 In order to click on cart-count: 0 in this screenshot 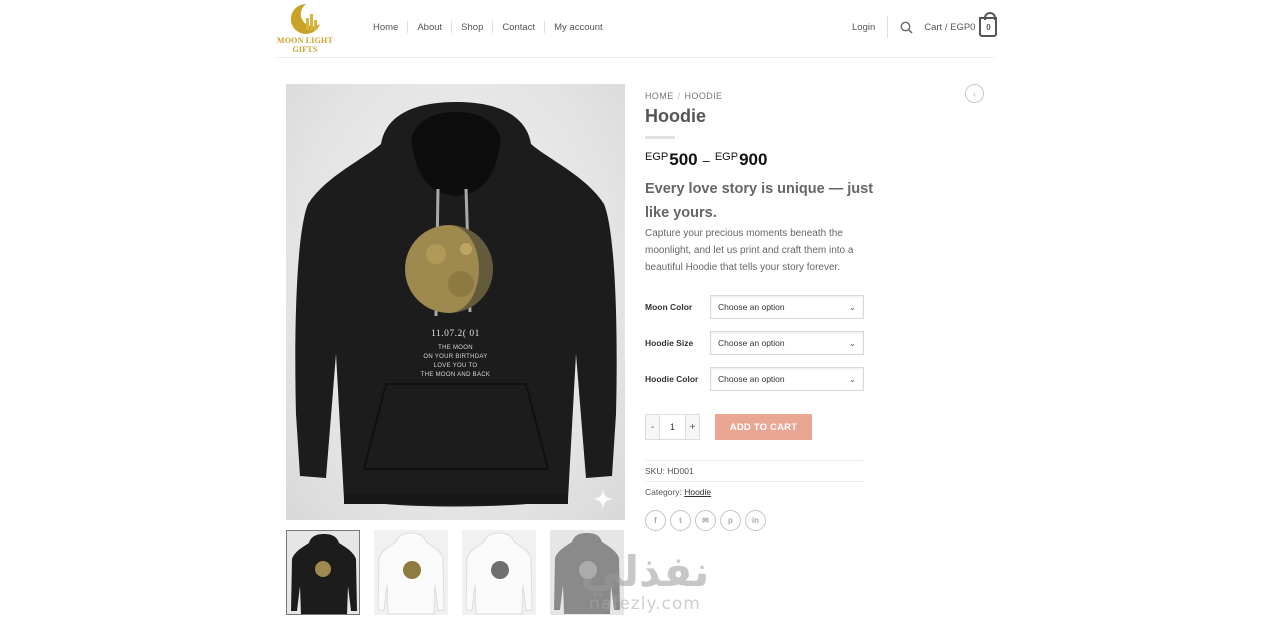, I will do `click(988, 27)`.